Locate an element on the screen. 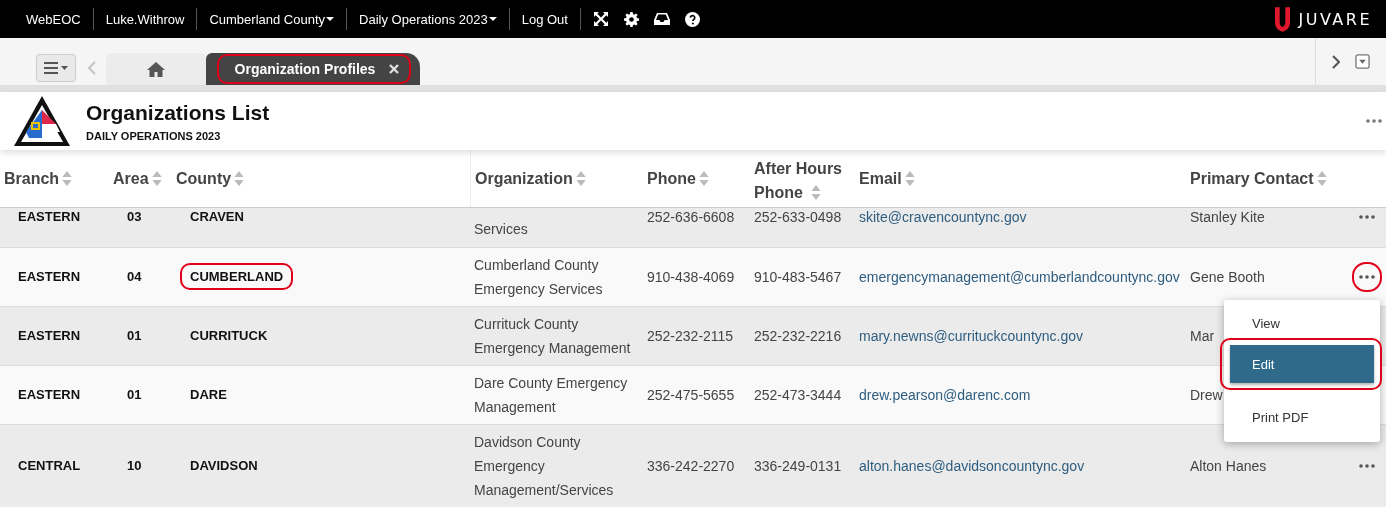 The width and height of the screenshot is (1386, 507). column-header: County is located at coordinates (204, 178).